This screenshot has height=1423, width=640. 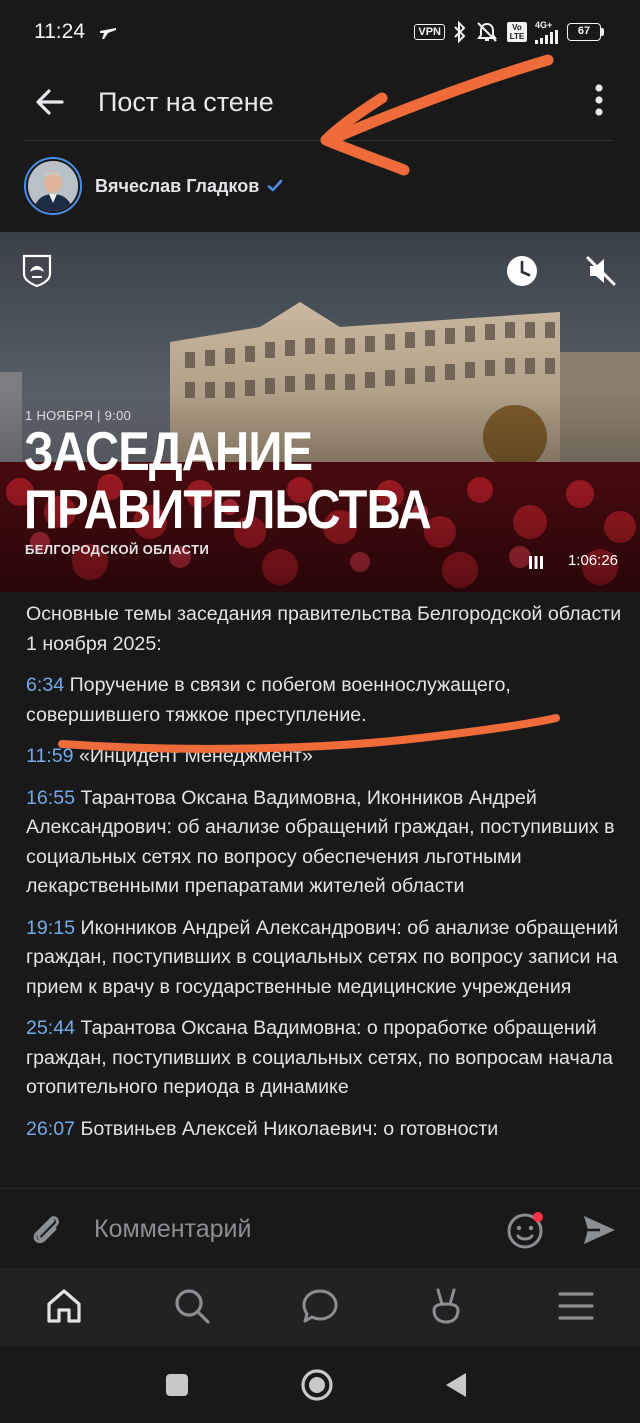 What do you see at coordinates (460, 32) in the screenshot?
I see `bluetooth-icon` at bounding box center [460, 32].